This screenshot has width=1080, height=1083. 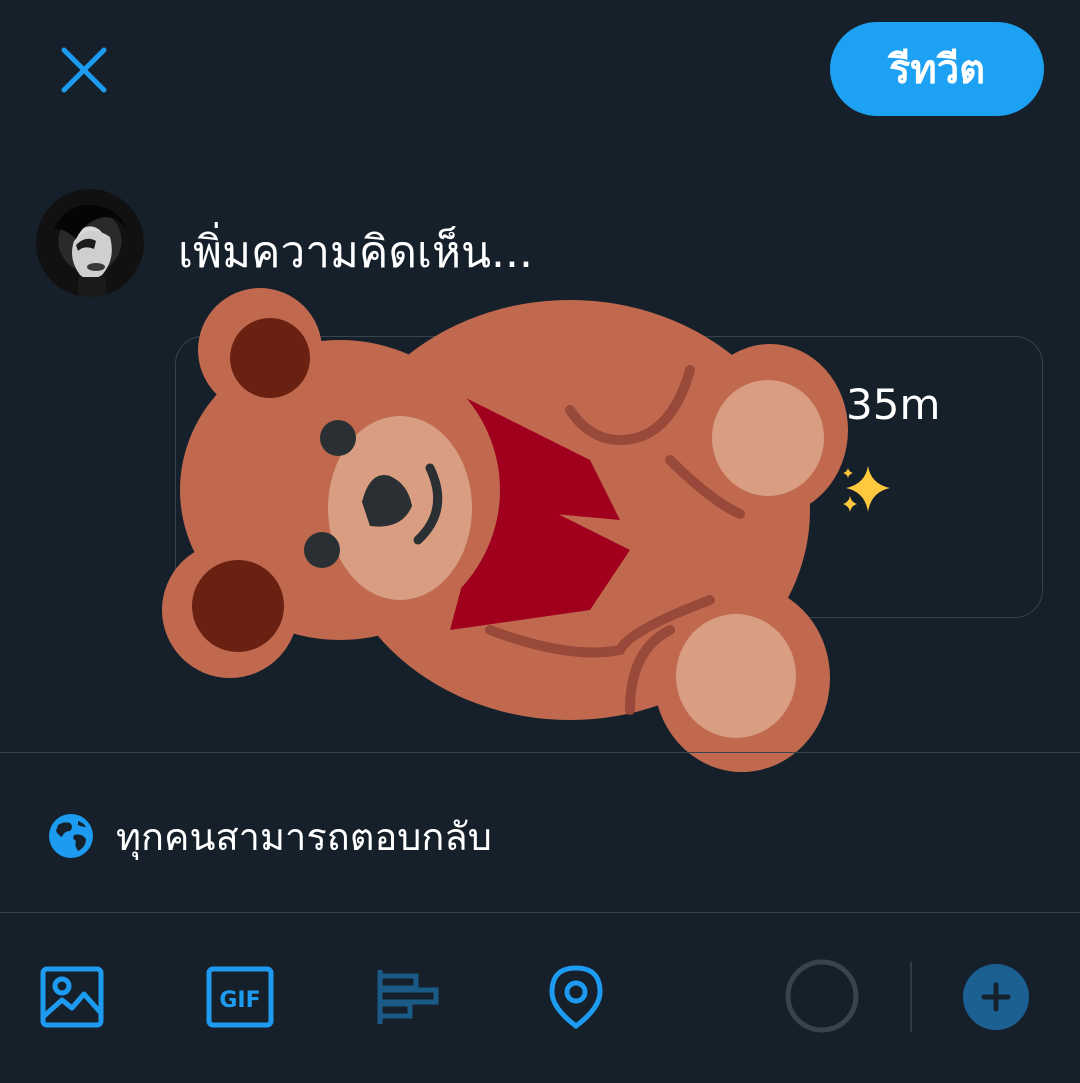 I want to click on close-icon, so click(x=84, y=70).